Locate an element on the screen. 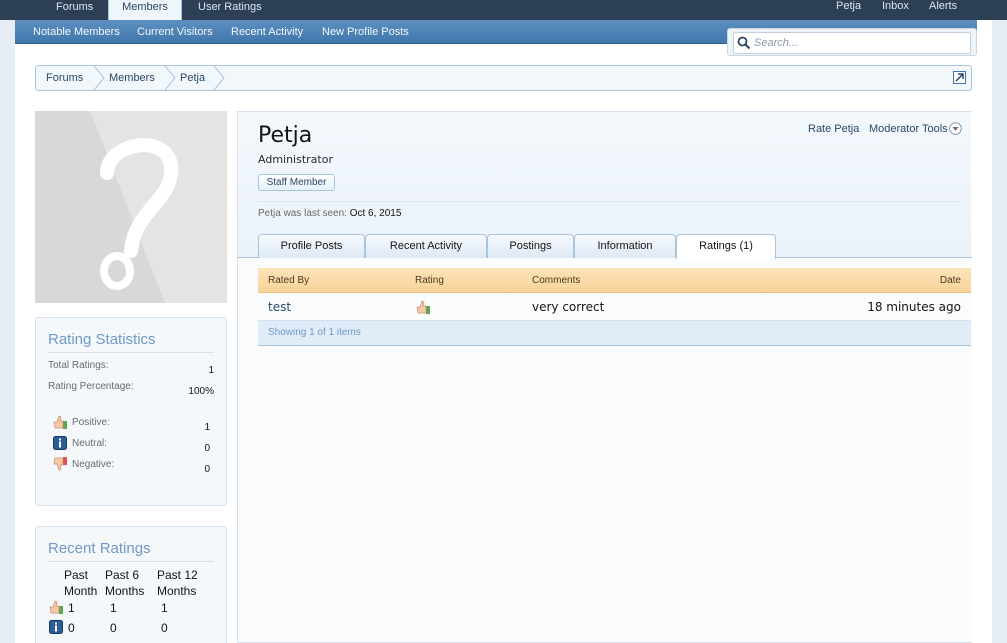  column-rating: Rating is located at coordinates (429, 280).